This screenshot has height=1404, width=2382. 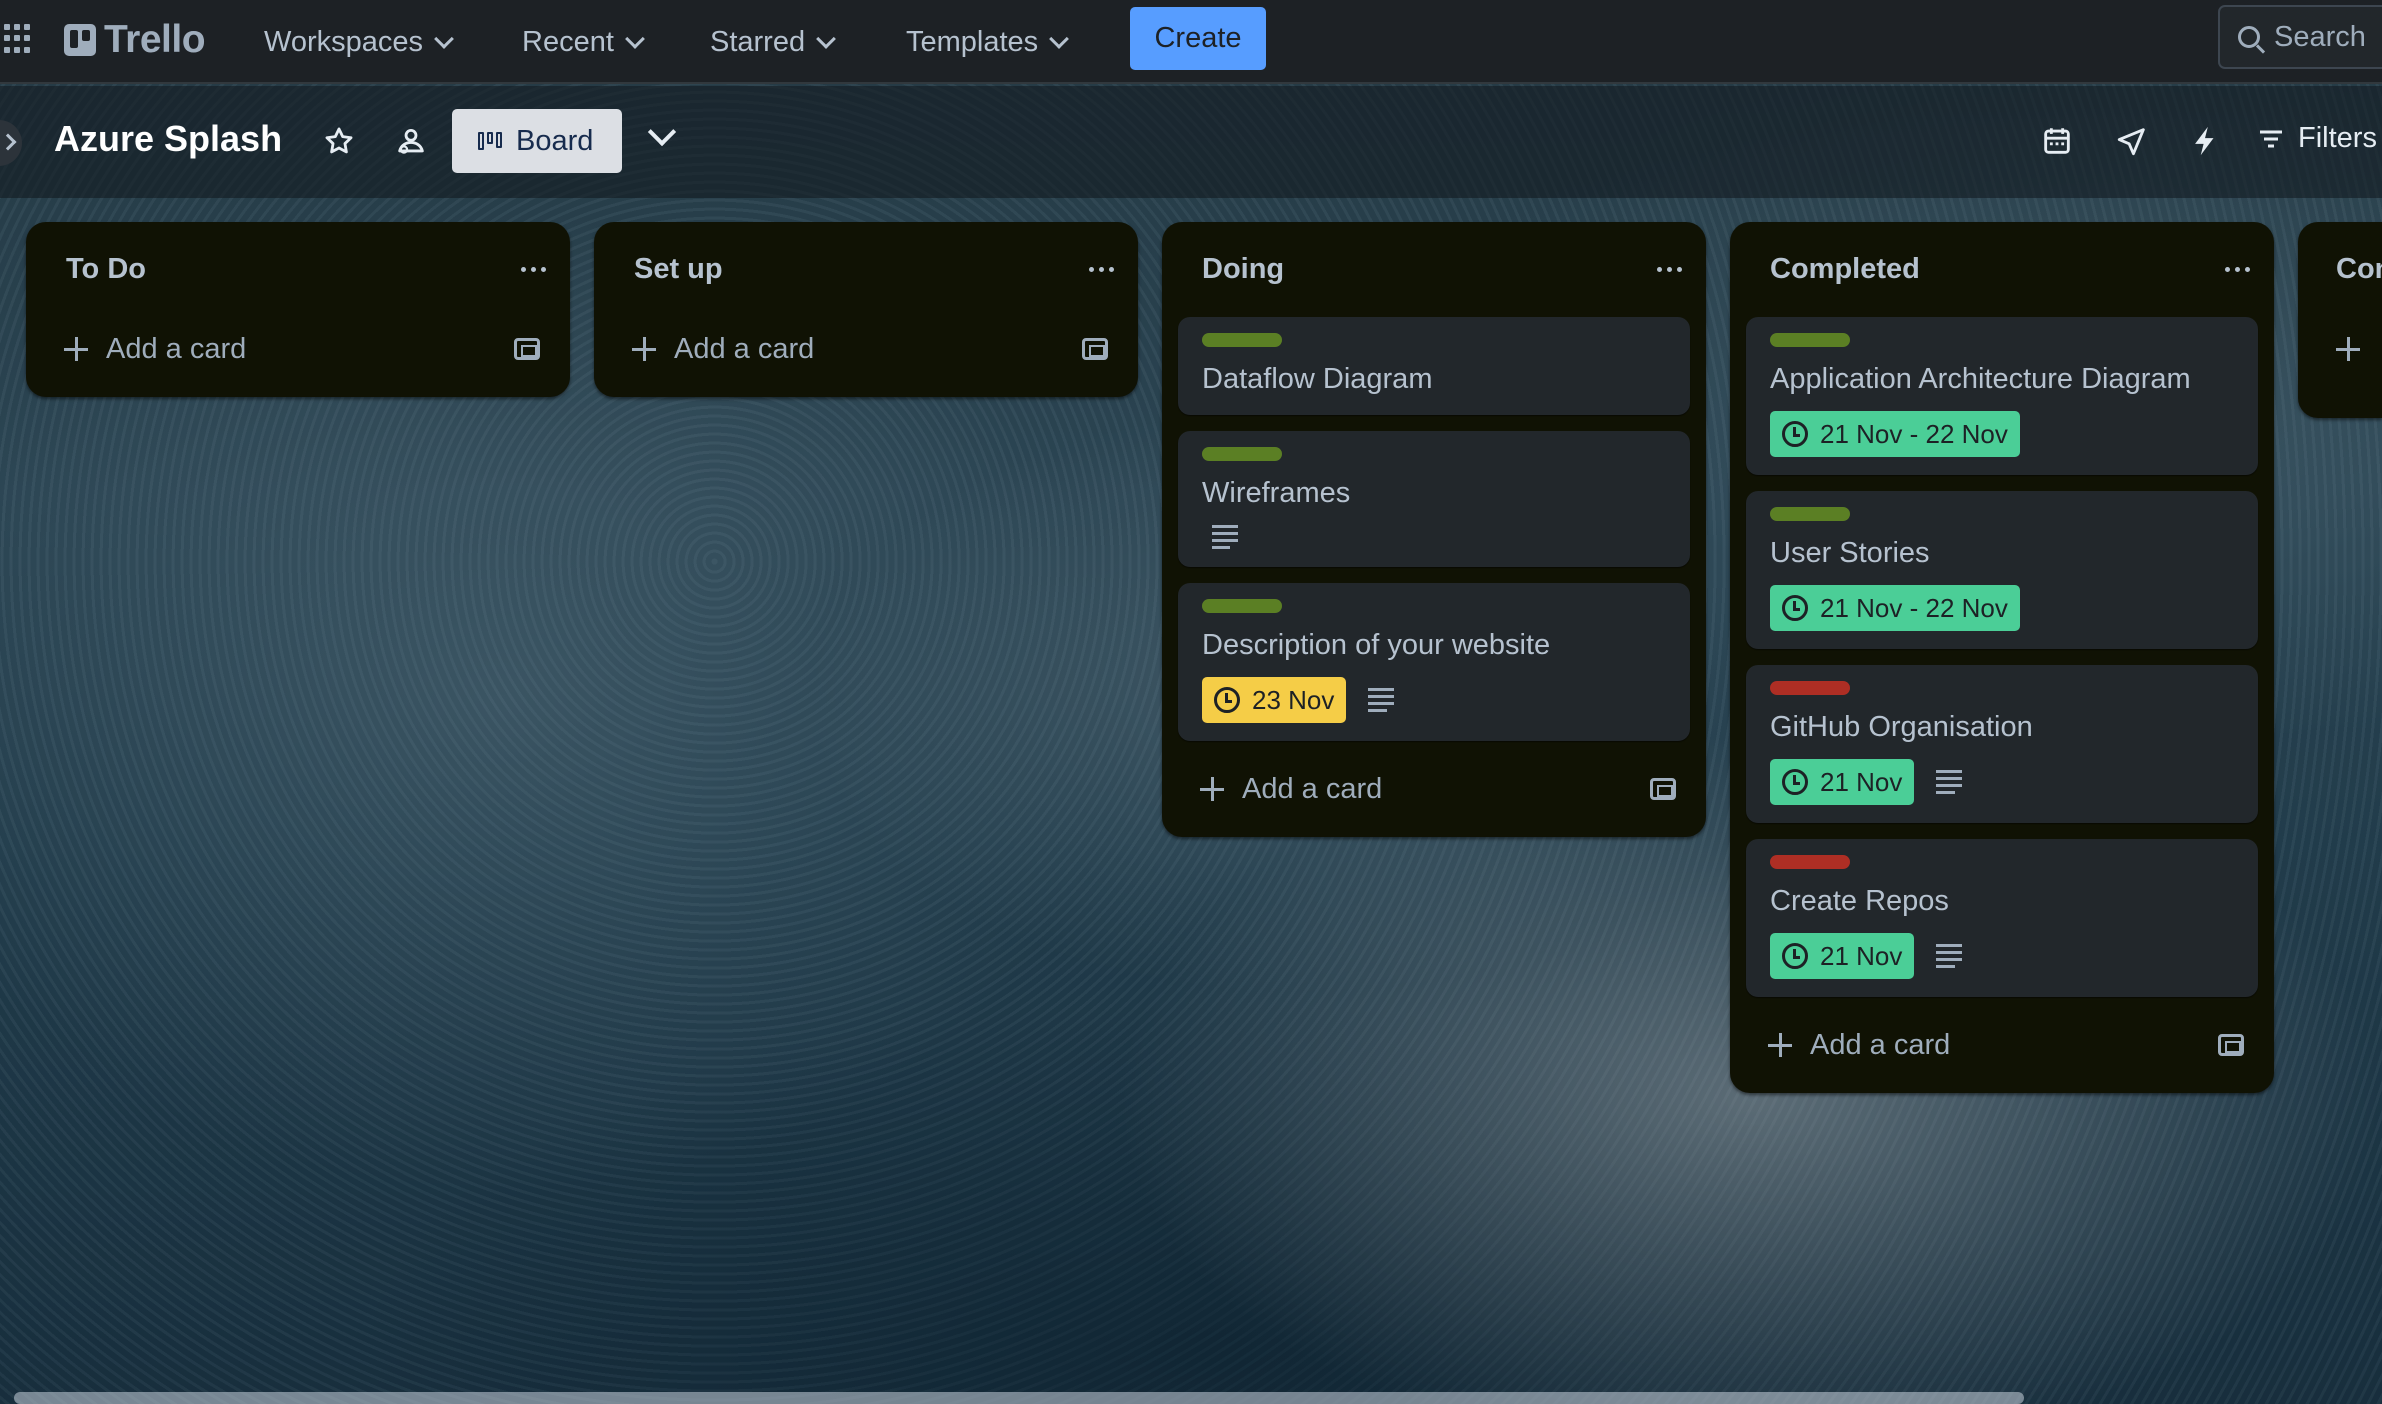 What do you see at coordinates (1859, 901) in the screenshot?
I see `card-title: Create Repos` at bounding box center [1859, 901].